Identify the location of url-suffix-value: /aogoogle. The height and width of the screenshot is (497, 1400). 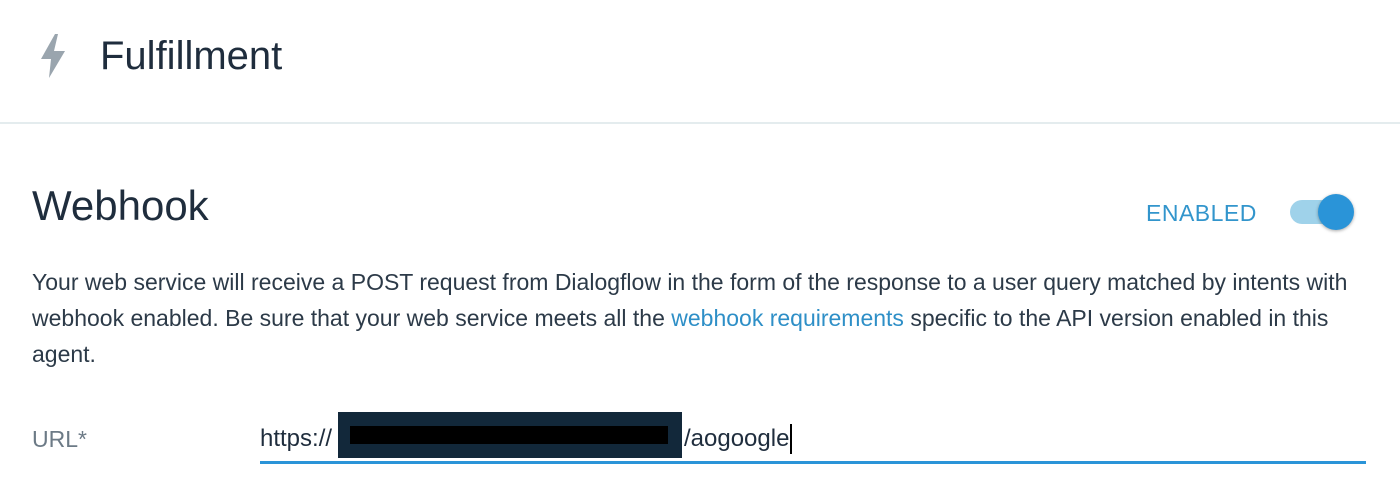
(737, 438).